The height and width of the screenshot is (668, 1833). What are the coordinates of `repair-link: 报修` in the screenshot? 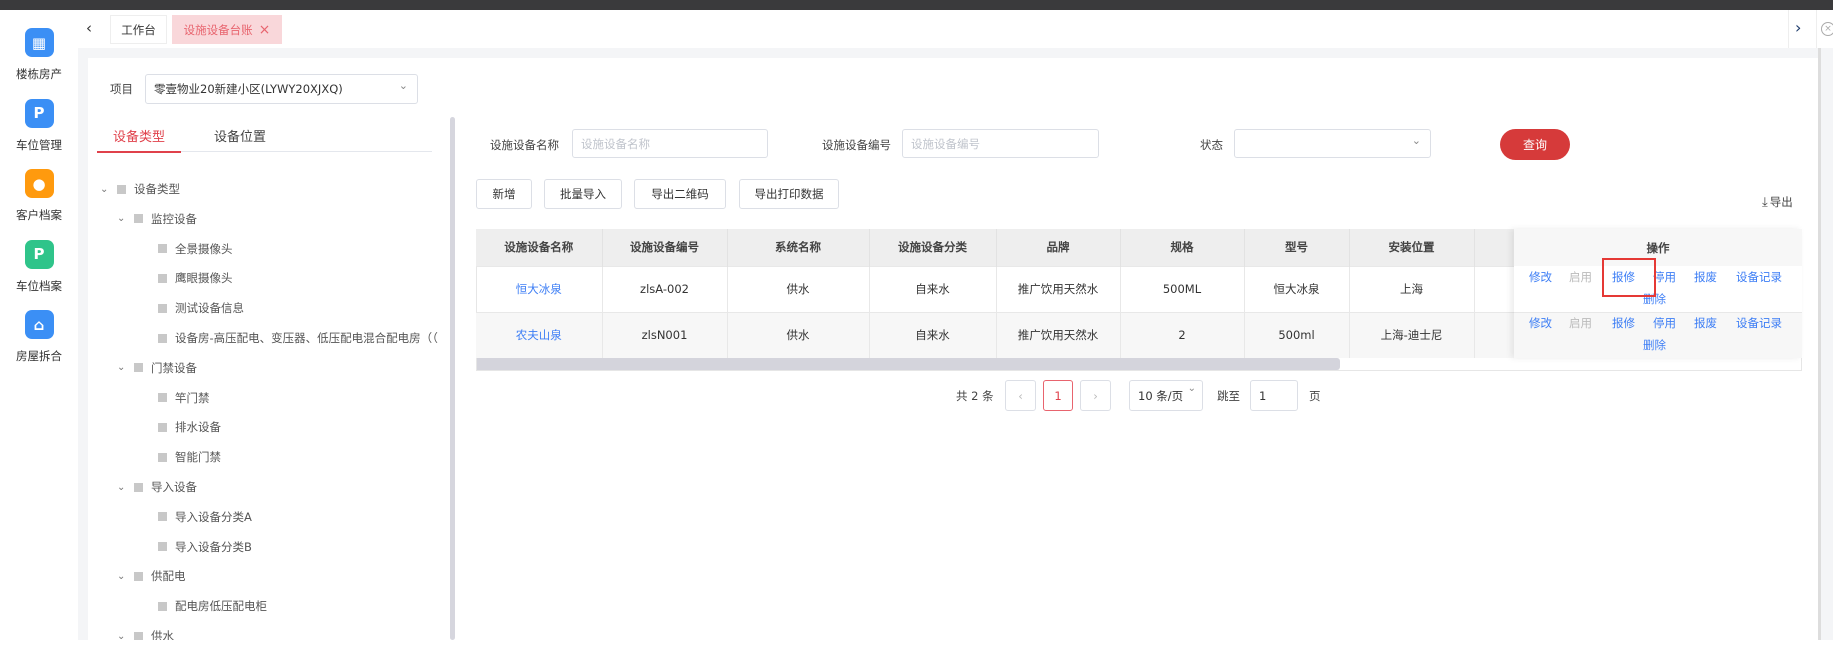 It's located at (1623, 323).